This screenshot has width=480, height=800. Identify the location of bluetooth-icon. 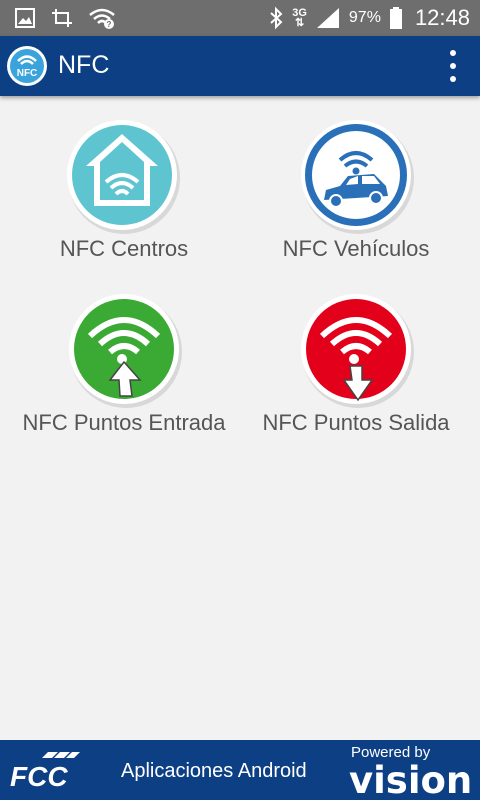
(276, 18).